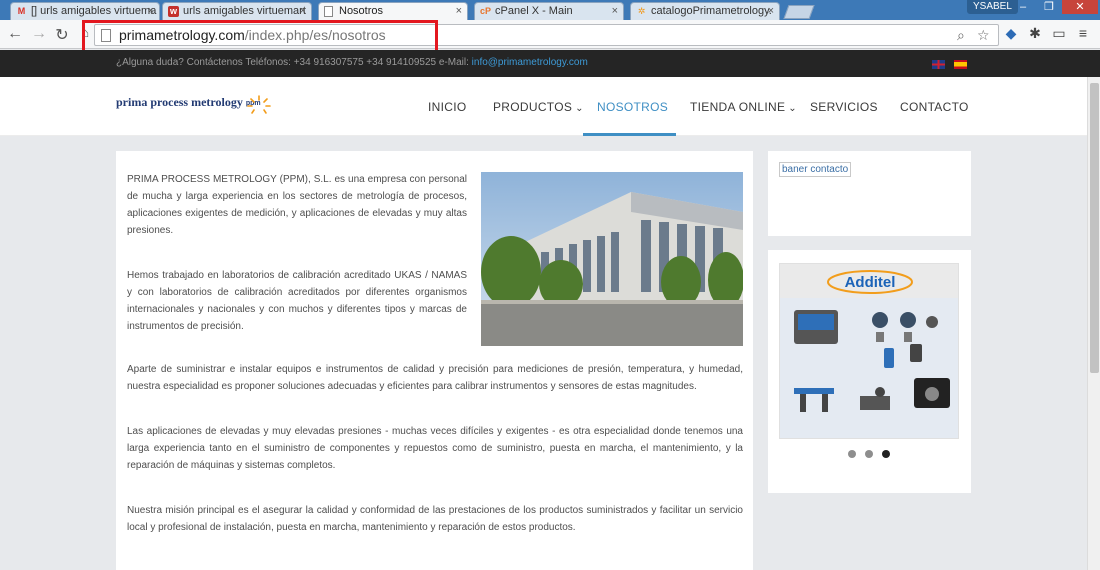 This screenshot has height=570, width=1100. Describe the element at coordinates (244, 11) in the screenshot. I see `tab-label: urls amigables virtuemart` at that location.